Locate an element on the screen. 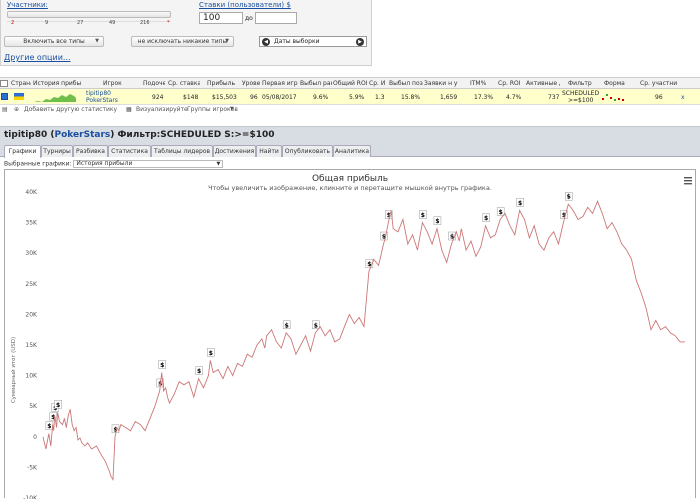 This screenshot has width=700, height=501. include-types-value: Включить все типы is located at coordinates (54, 41).